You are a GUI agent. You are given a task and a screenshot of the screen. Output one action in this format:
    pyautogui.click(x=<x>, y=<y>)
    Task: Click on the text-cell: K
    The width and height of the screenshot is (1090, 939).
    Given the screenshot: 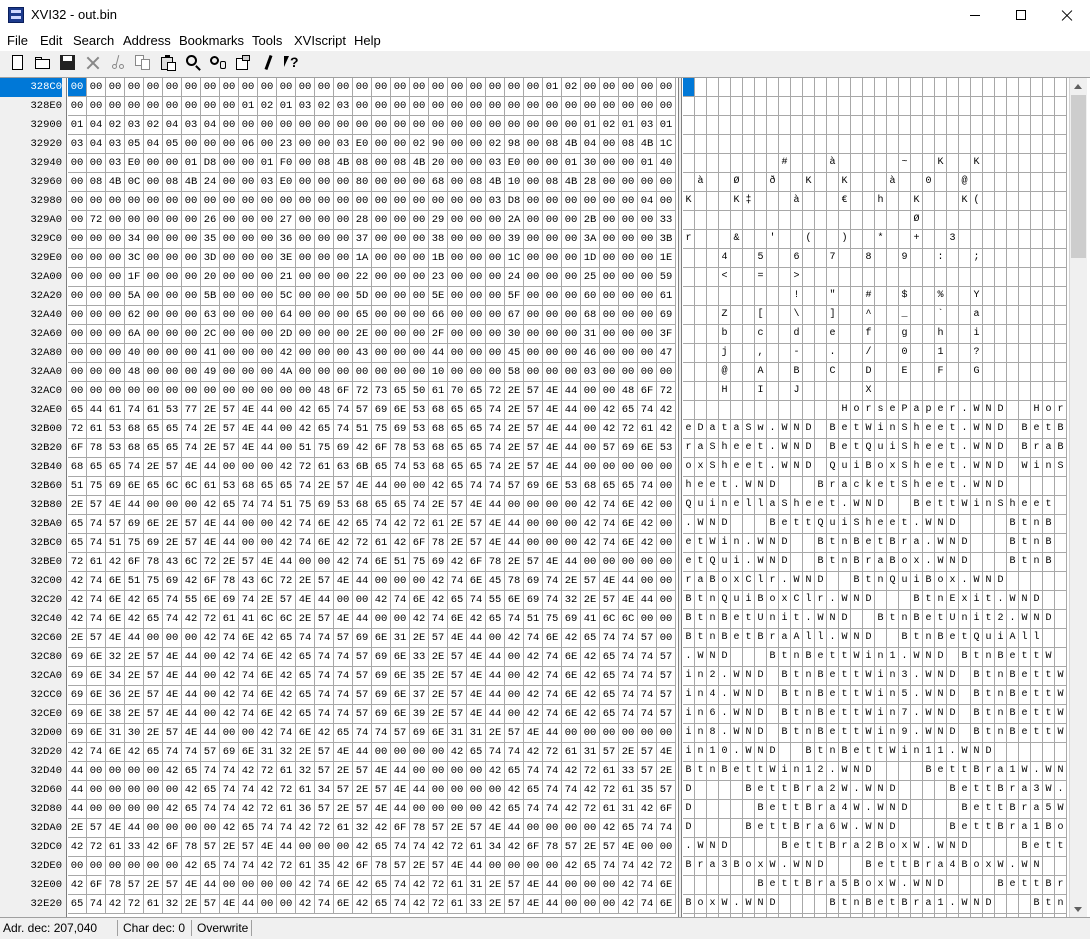 What is the action you would take?
    pyautogui.click(x=965, y=201)
    